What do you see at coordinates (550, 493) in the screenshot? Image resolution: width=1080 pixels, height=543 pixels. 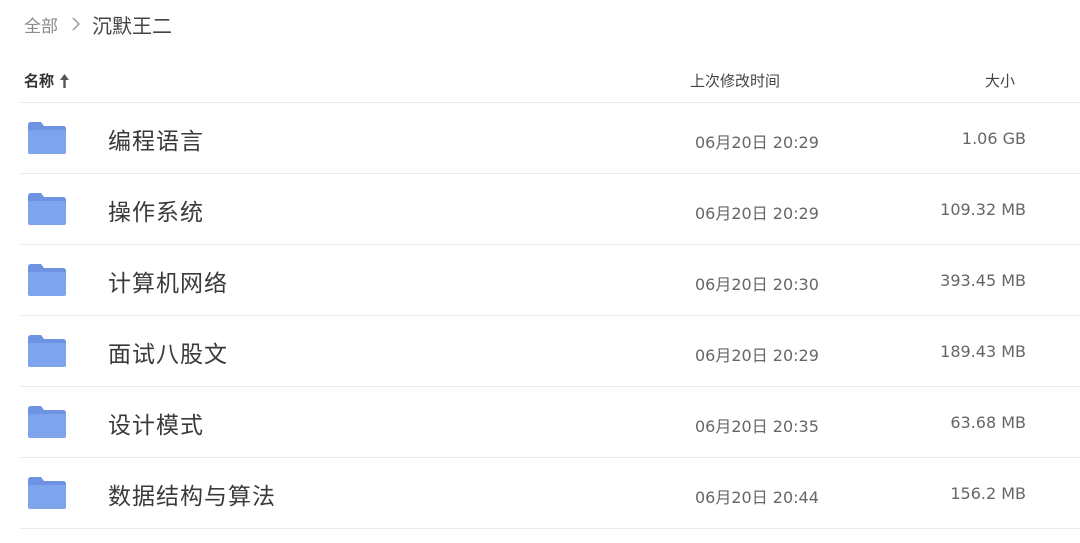 I see `file-row: 数据结构与算法 06月20日 20:44 156.2 MB` at bounding box center [550, 493].